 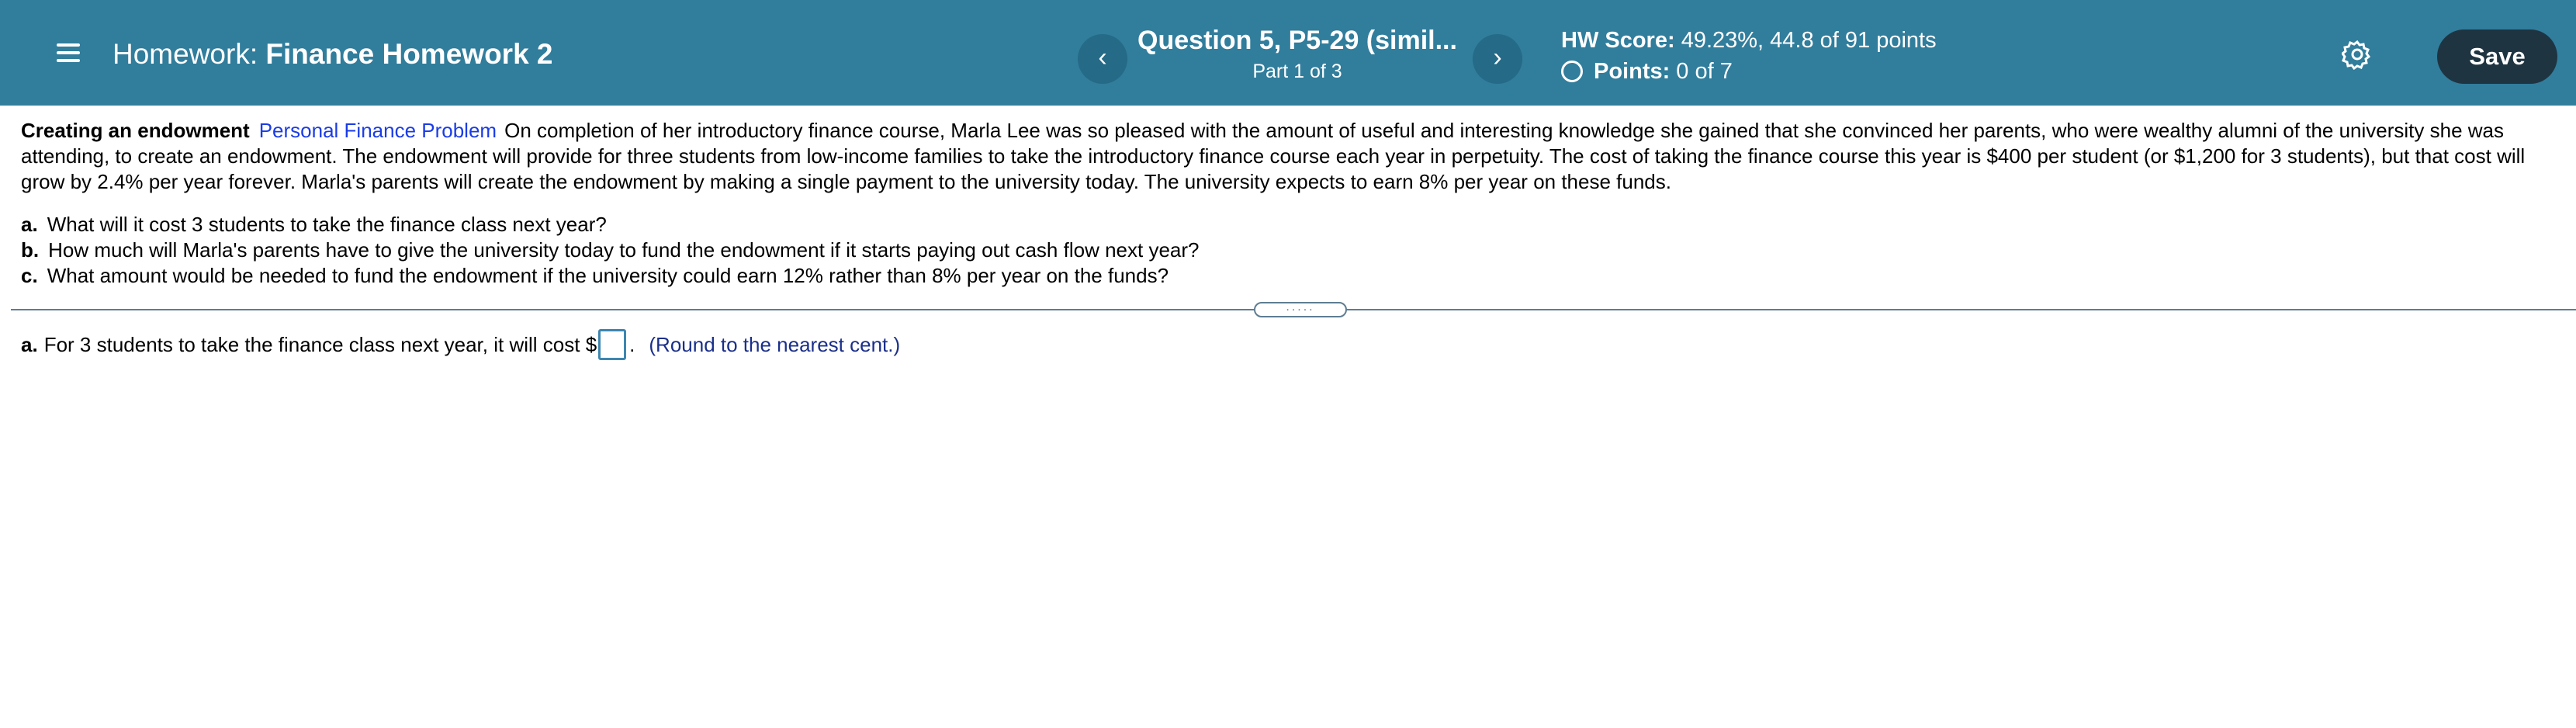 I want to click on previous-question-button: ‹, so click(x=1102, y=59).